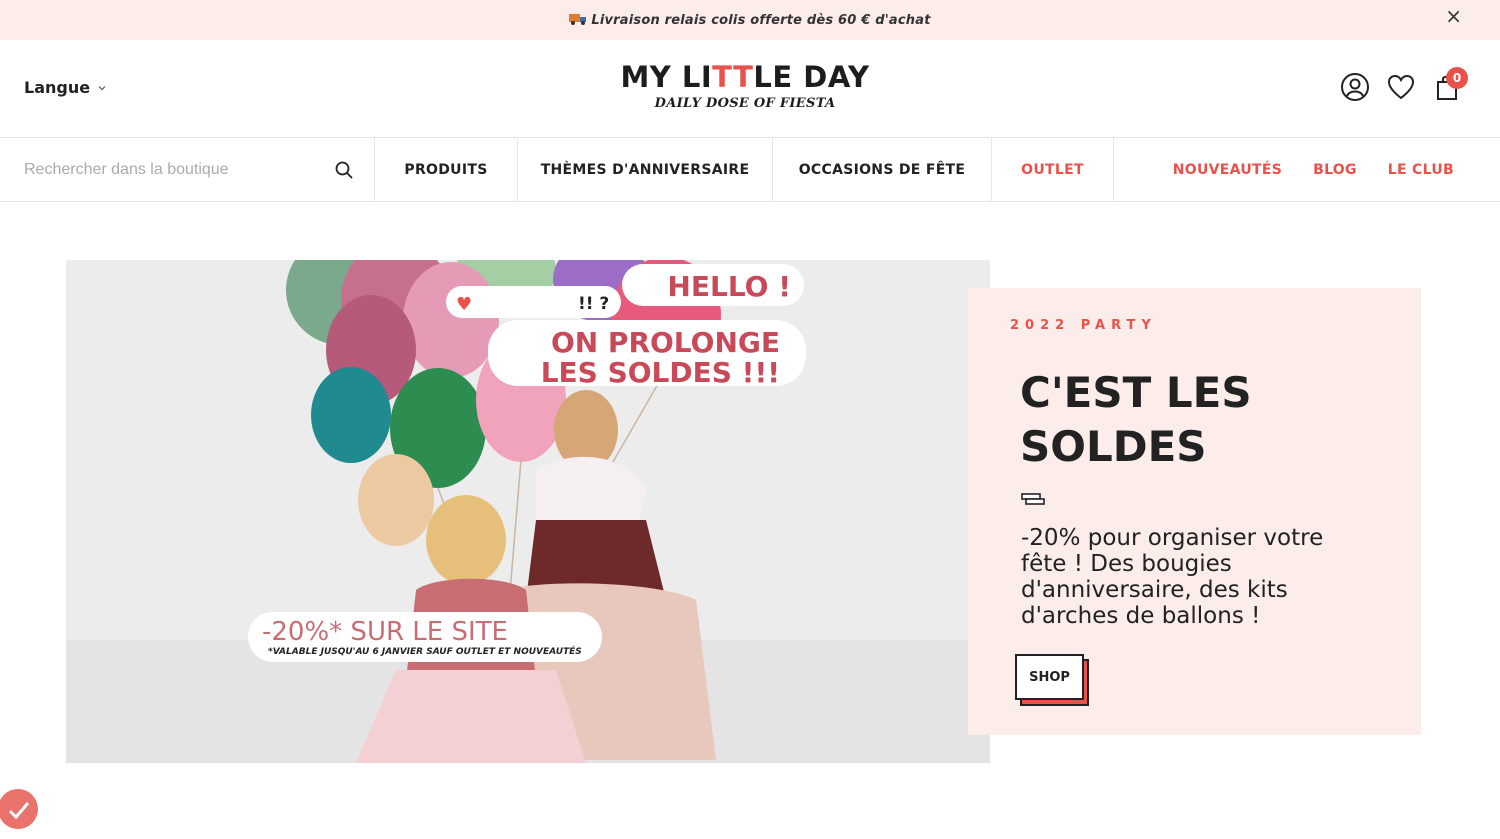  I want to click on nav-item-produits: PRODUITS, so click(446, 169).